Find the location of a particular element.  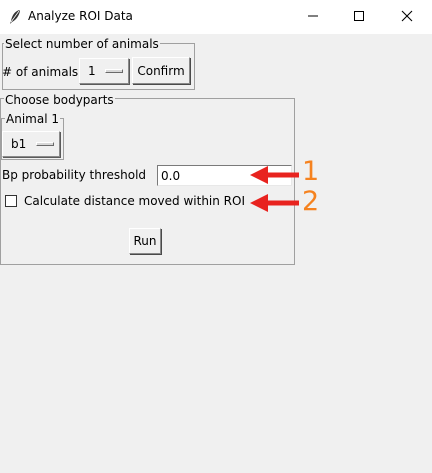

close-button is located at coordinates (407, 17).